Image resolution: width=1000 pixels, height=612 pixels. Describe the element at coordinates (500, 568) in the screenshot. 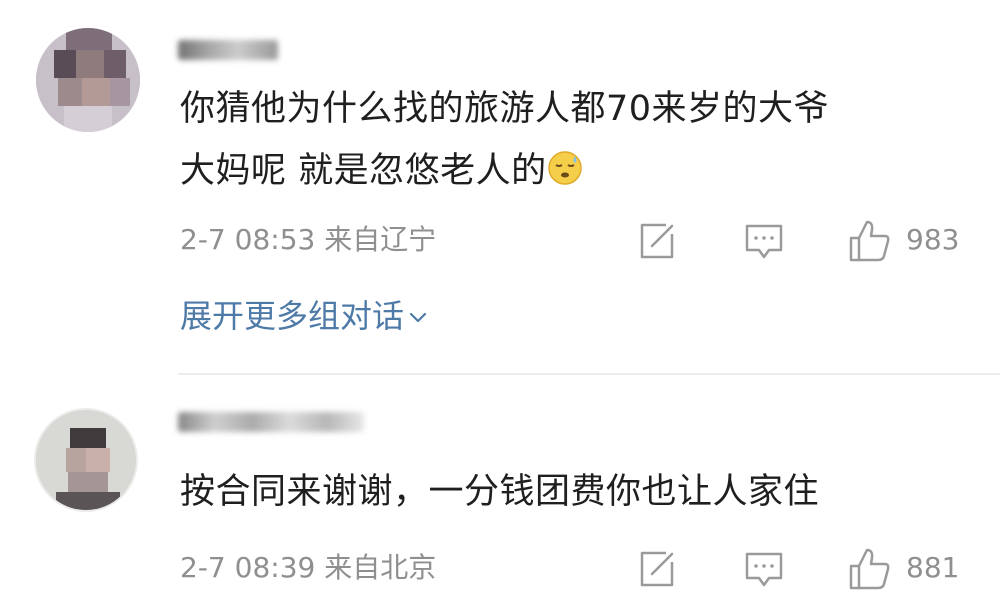

I see `comment-meta: 2-7 08:39 来自北京 881` at that location.